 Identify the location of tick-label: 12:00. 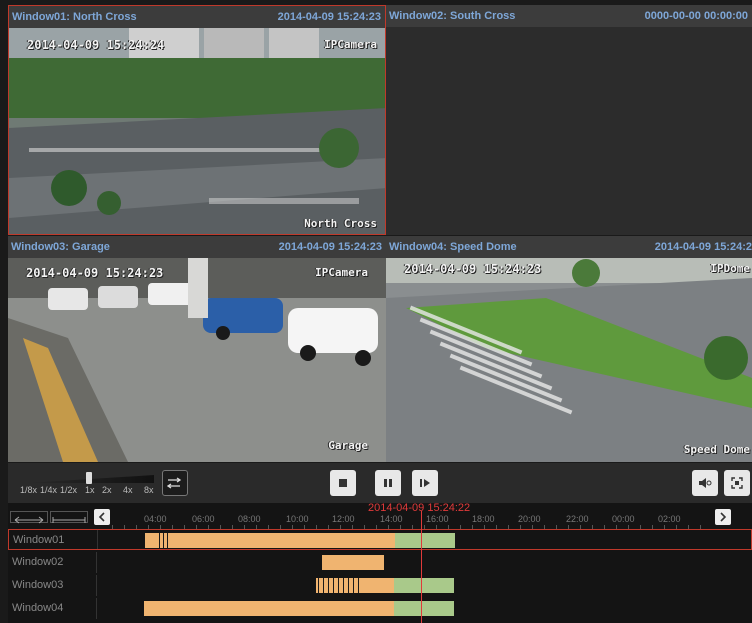
(343, 519).